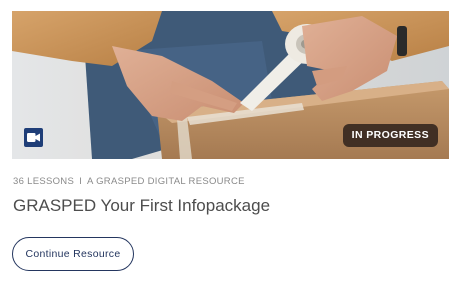 Image resolution: width=460 pixels, height=301 pixels. I want to click on resource-type: A GRASPED DIGITAL RESOURCE, so click(166, 181).